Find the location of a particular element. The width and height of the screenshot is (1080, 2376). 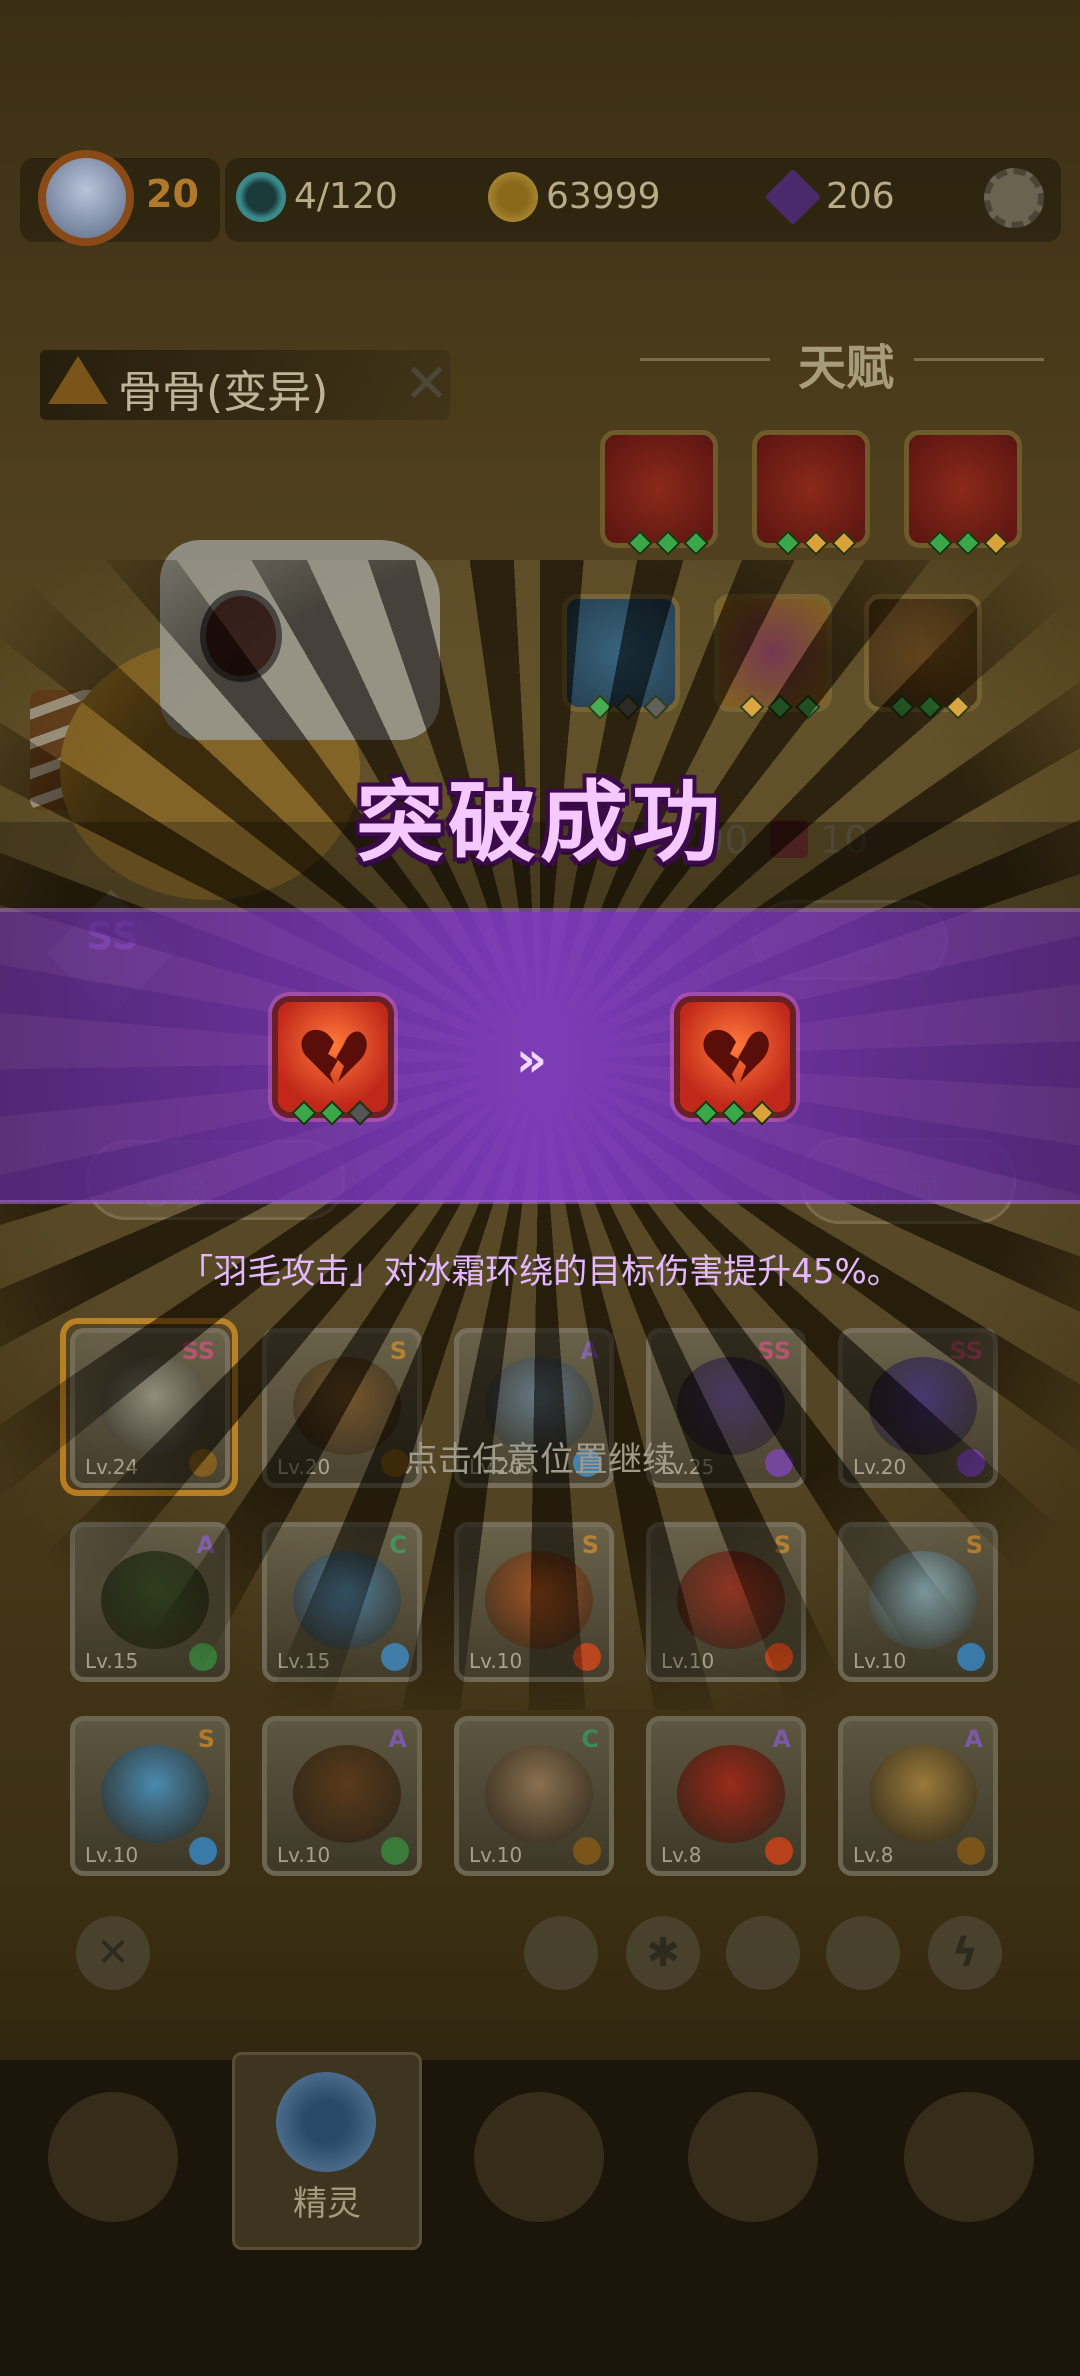

talent-3-stars is located at coordinates (968, 543).